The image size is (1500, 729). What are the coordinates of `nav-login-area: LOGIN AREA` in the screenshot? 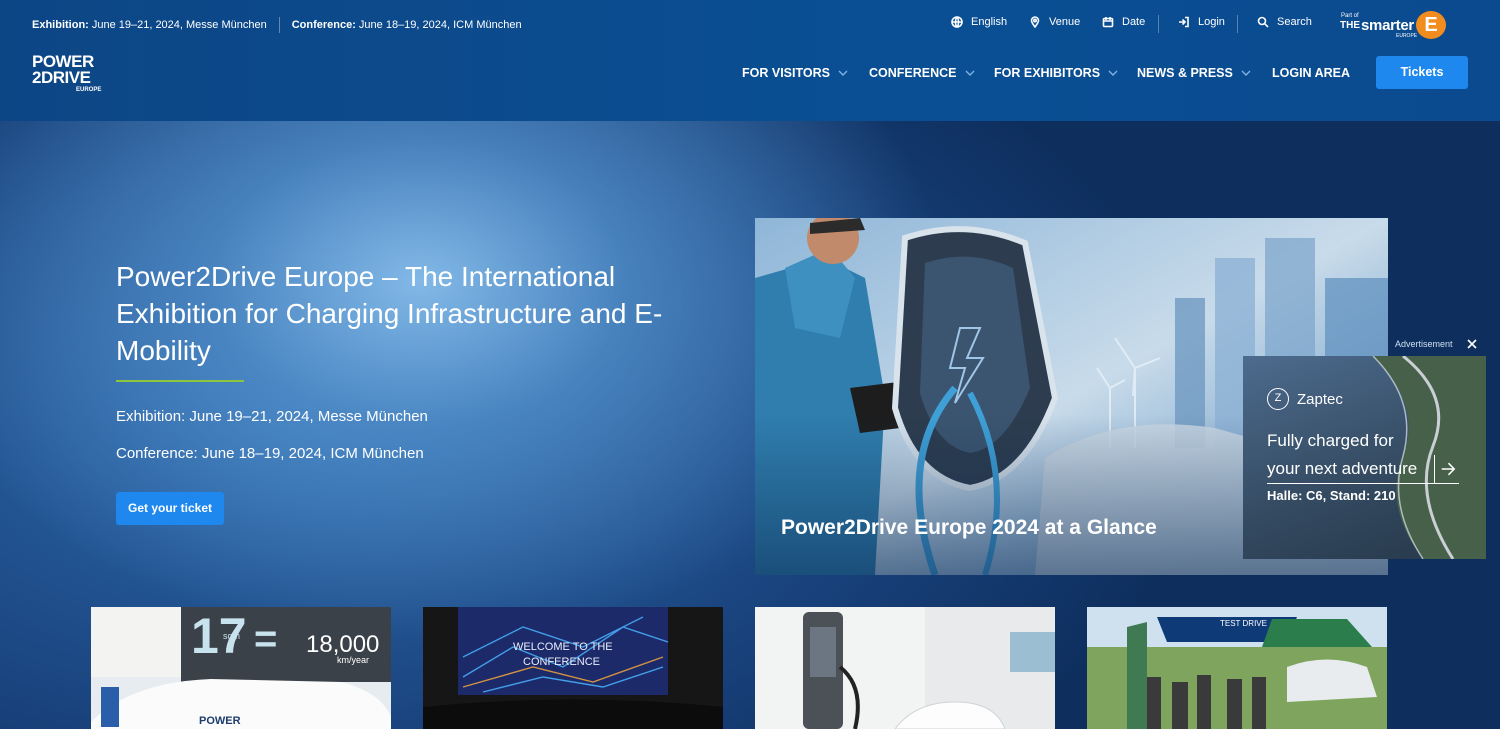 It's located at (1311, 73).